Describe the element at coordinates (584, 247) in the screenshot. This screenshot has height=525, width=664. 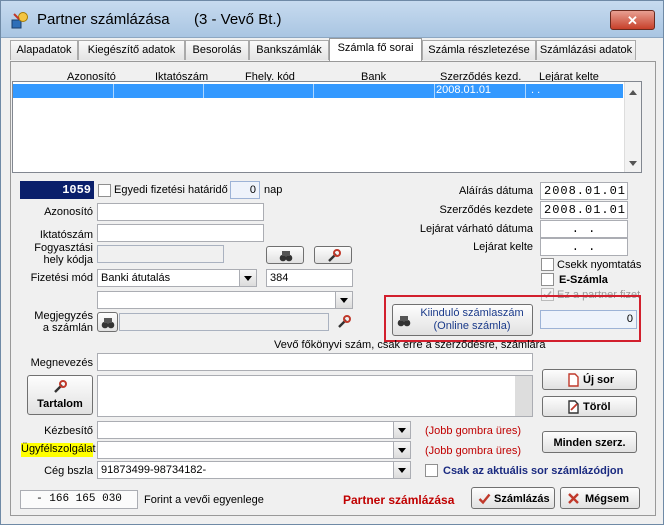
I see `lejarat-kelte-field: . .` at that location.